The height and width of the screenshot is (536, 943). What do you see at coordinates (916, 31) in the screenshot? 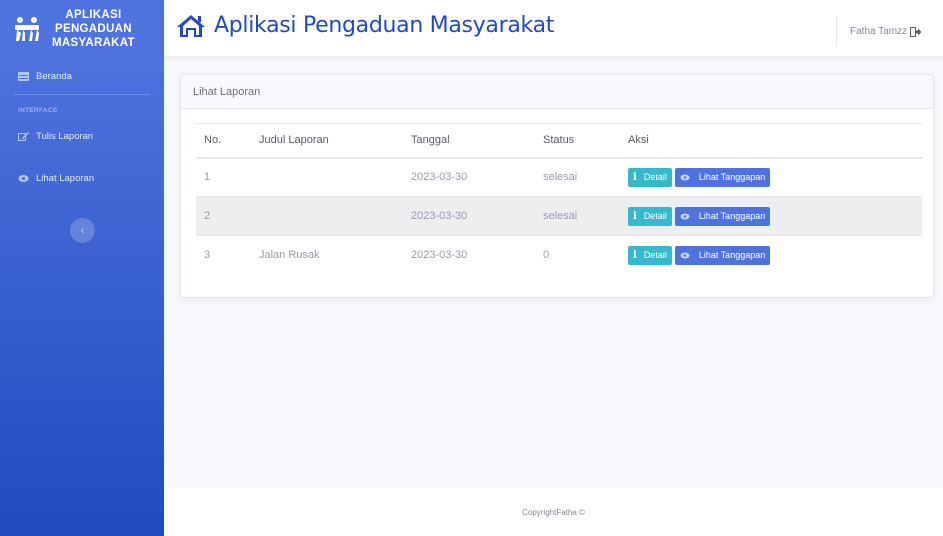
I see `logout-icon` at bounding box center [916, 31].